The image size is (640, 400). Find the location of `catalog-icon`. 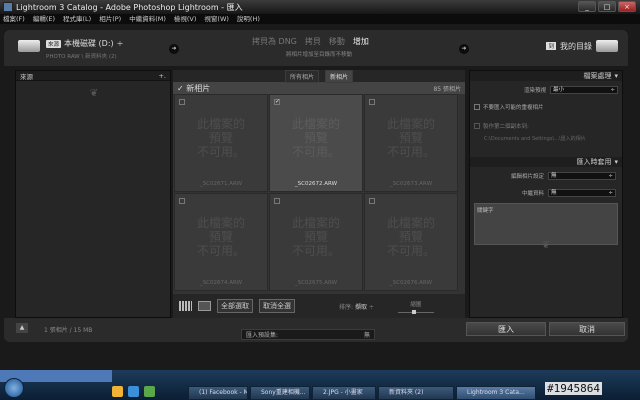

catalog-icon is located at coordinates (607, 46).